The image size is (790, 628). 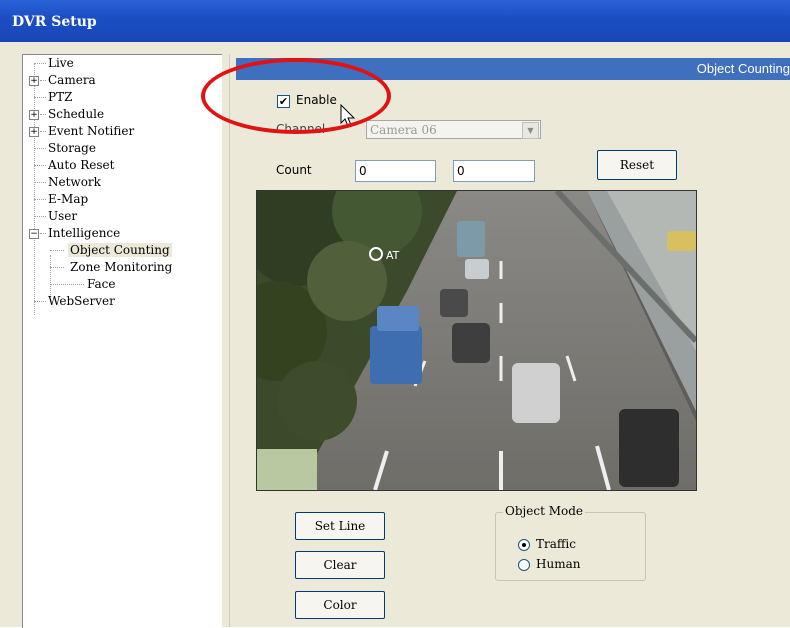 What do you see at coordinates (54, 22) in the screenshot?
I see `window-title: DVR Setup` at bounding box center [54, 22].